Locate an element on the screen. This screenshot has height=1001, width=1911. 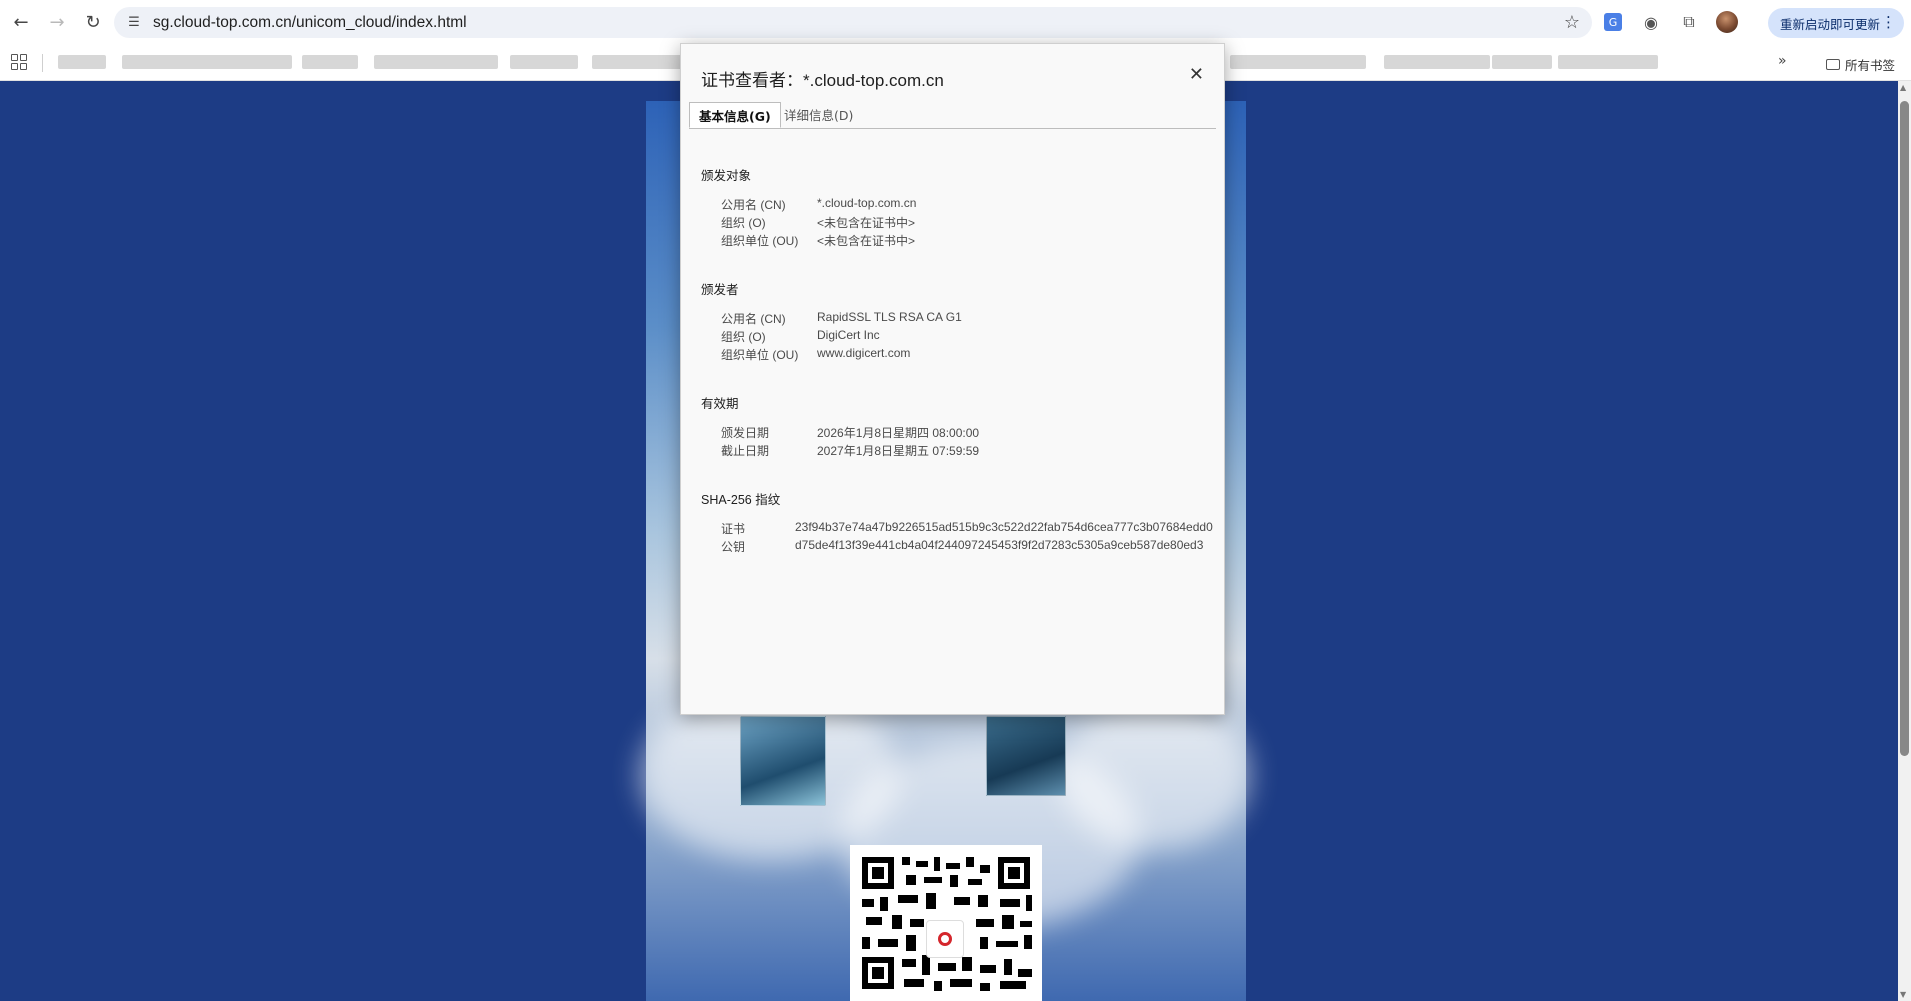
validity-heading: 有效期 is located at coordinates (720, 404).